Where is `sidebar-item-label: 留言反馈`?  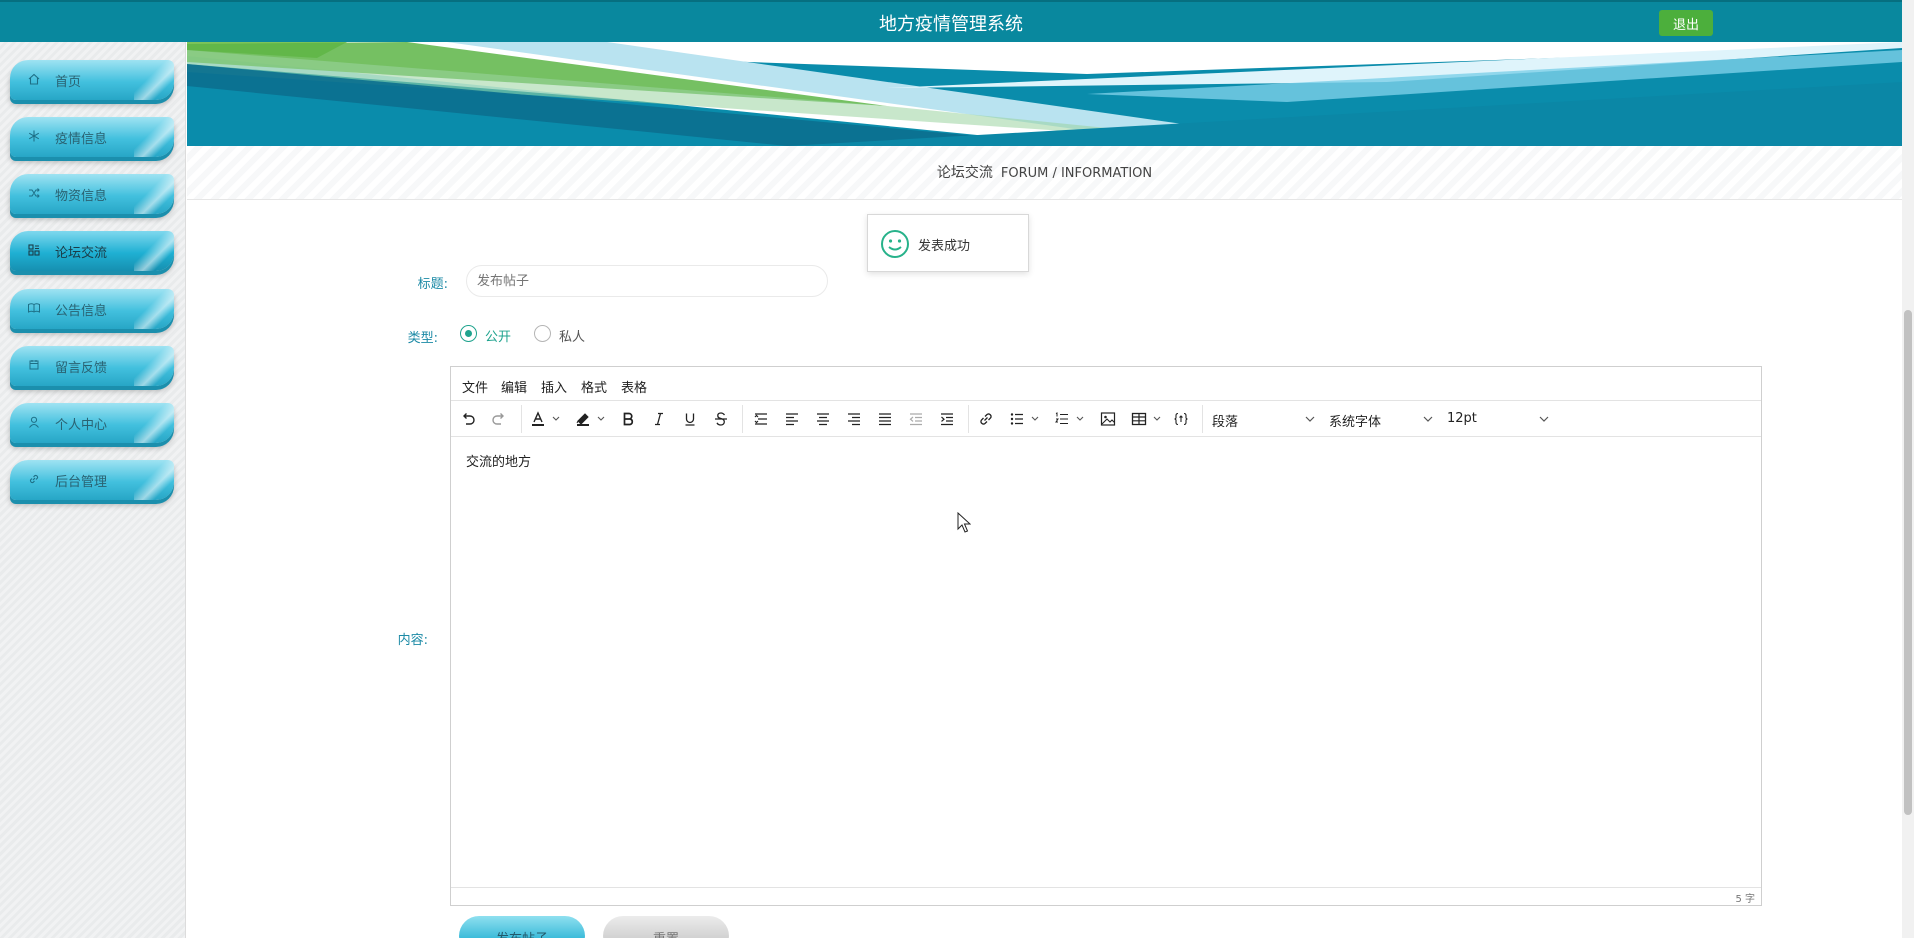 sidebar-item-label: 留言反馈 is located at coordinates (81, 368).